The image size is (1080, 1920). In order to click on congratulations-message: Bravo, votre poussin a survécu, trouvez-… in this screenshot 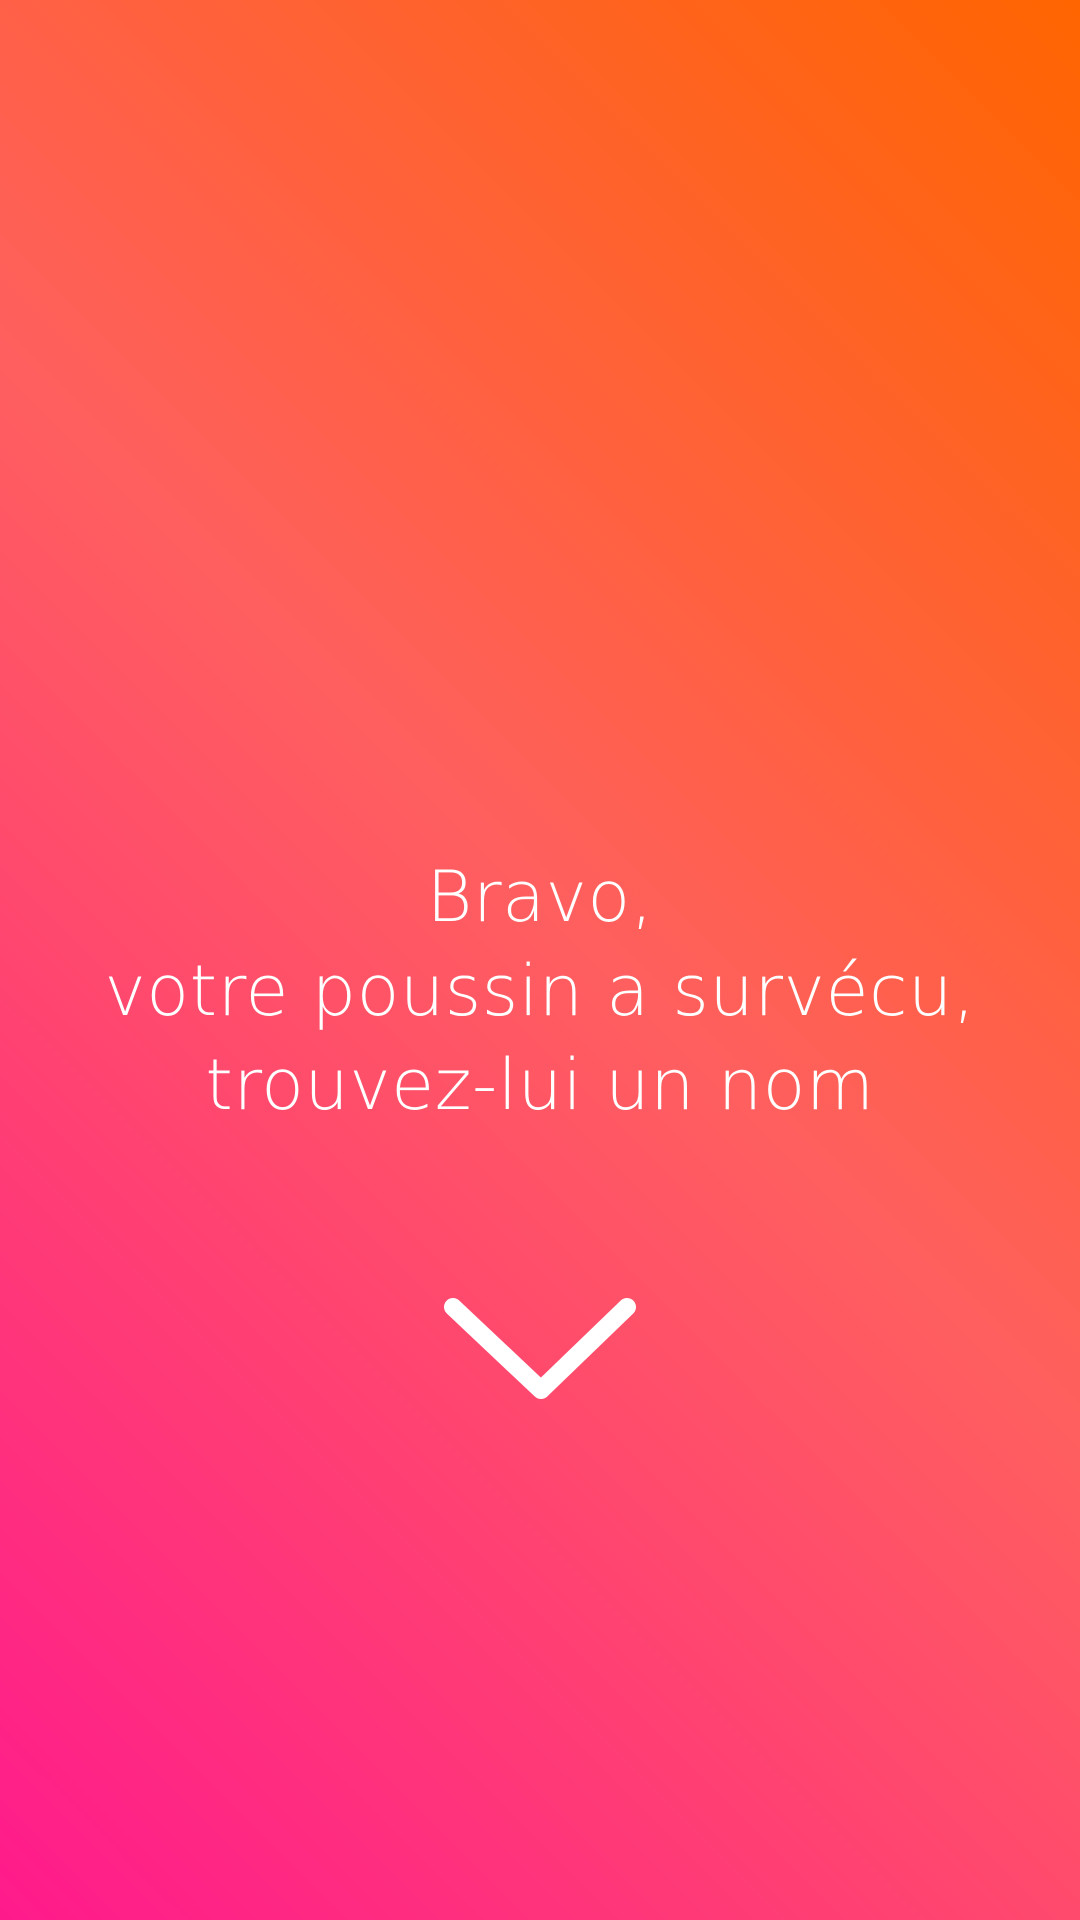, I will do `click(540, 991)`.